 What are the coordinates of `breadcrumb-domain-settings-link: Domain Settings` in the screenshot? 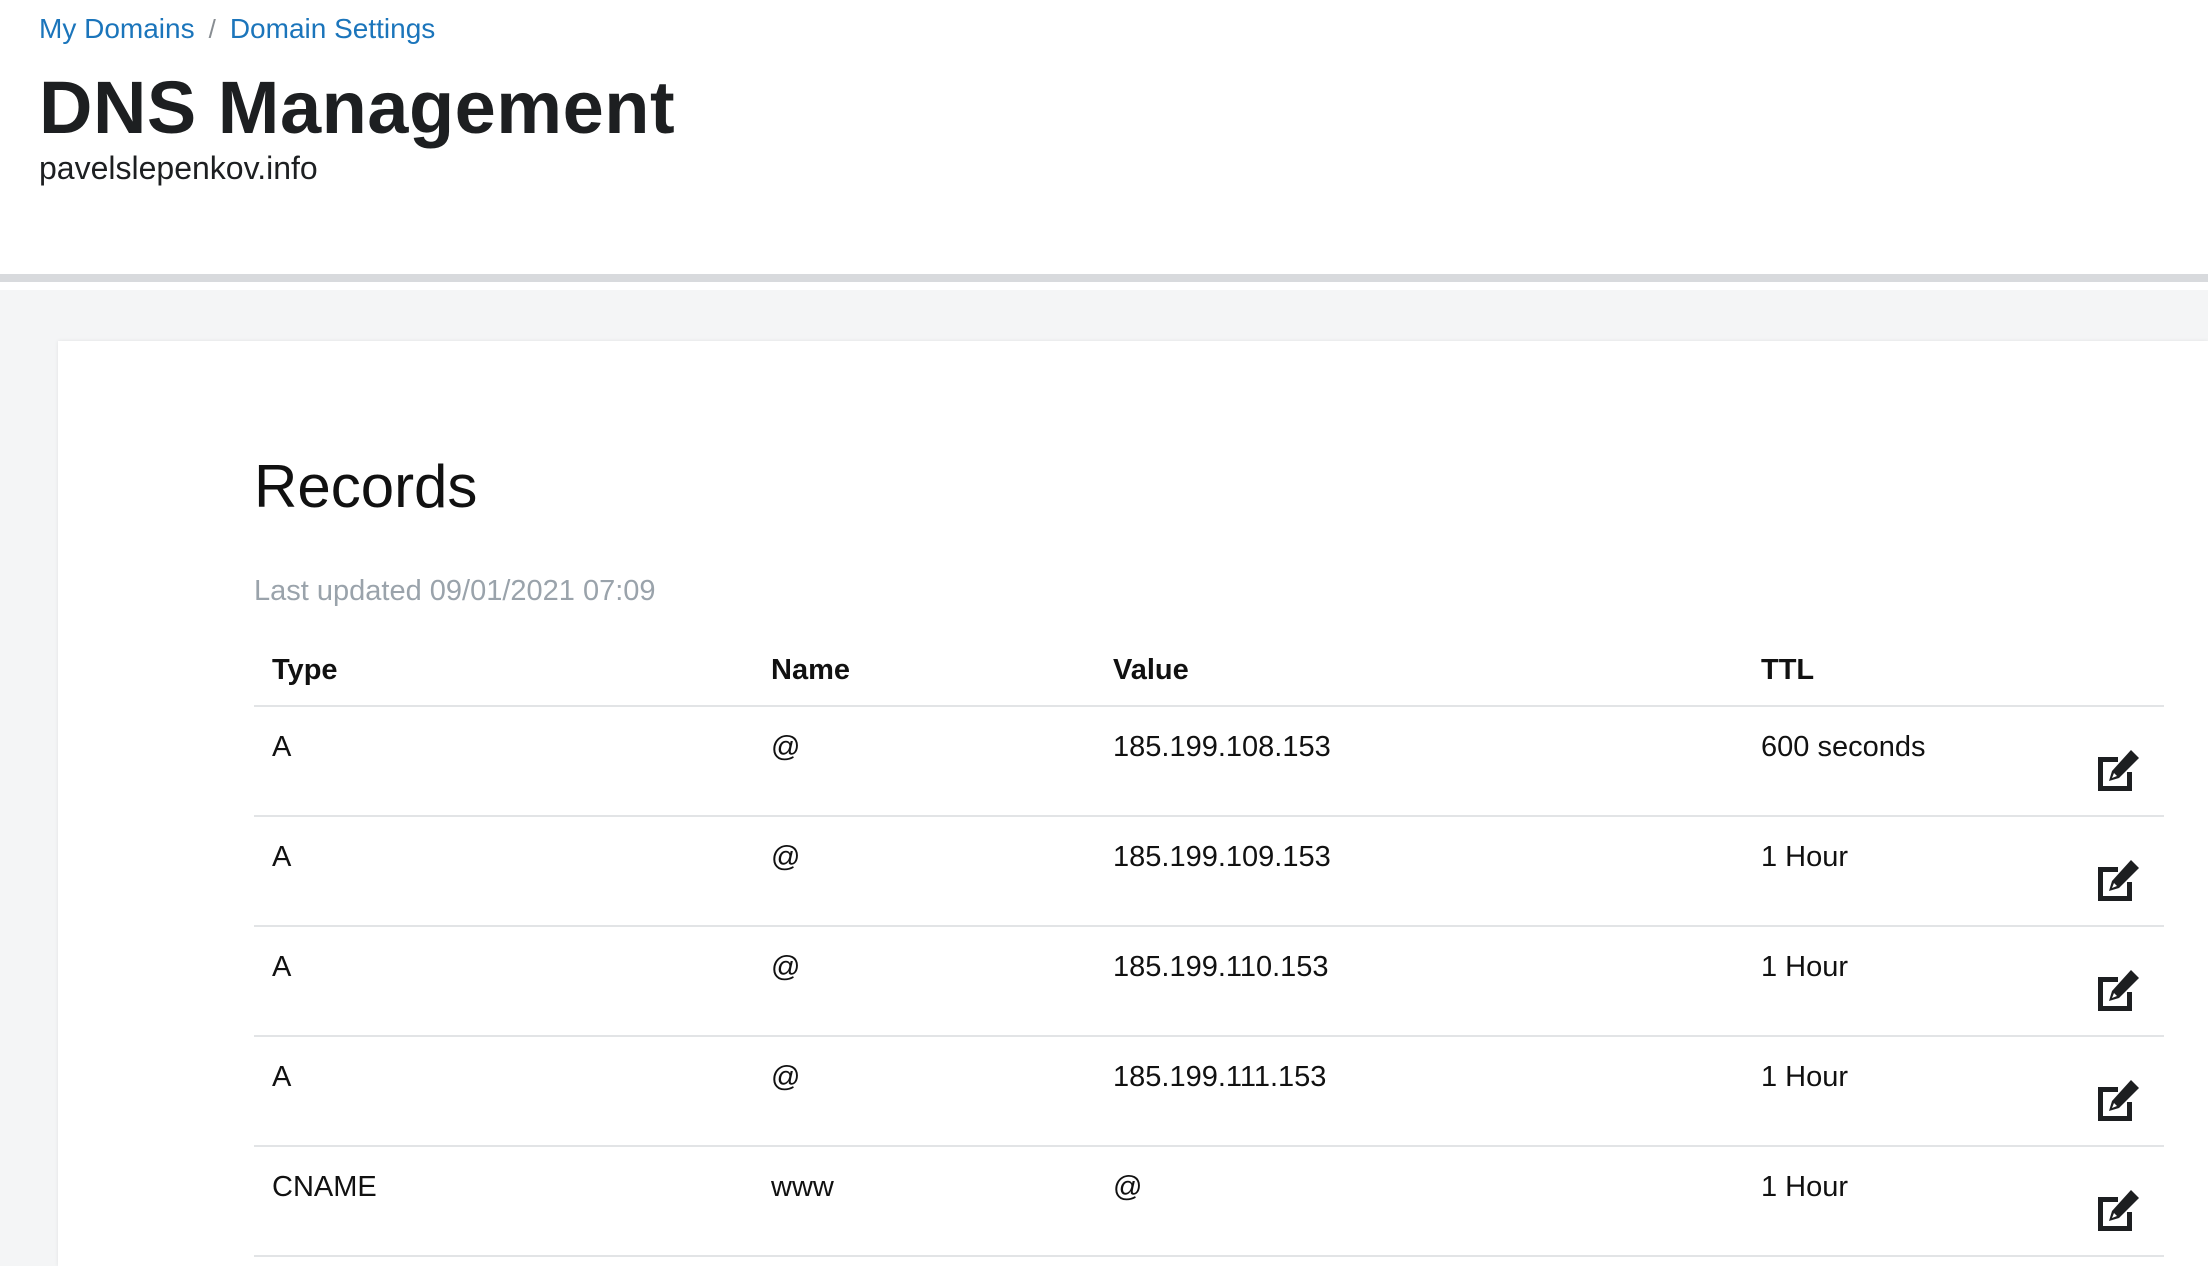 It's located at (332, 29).